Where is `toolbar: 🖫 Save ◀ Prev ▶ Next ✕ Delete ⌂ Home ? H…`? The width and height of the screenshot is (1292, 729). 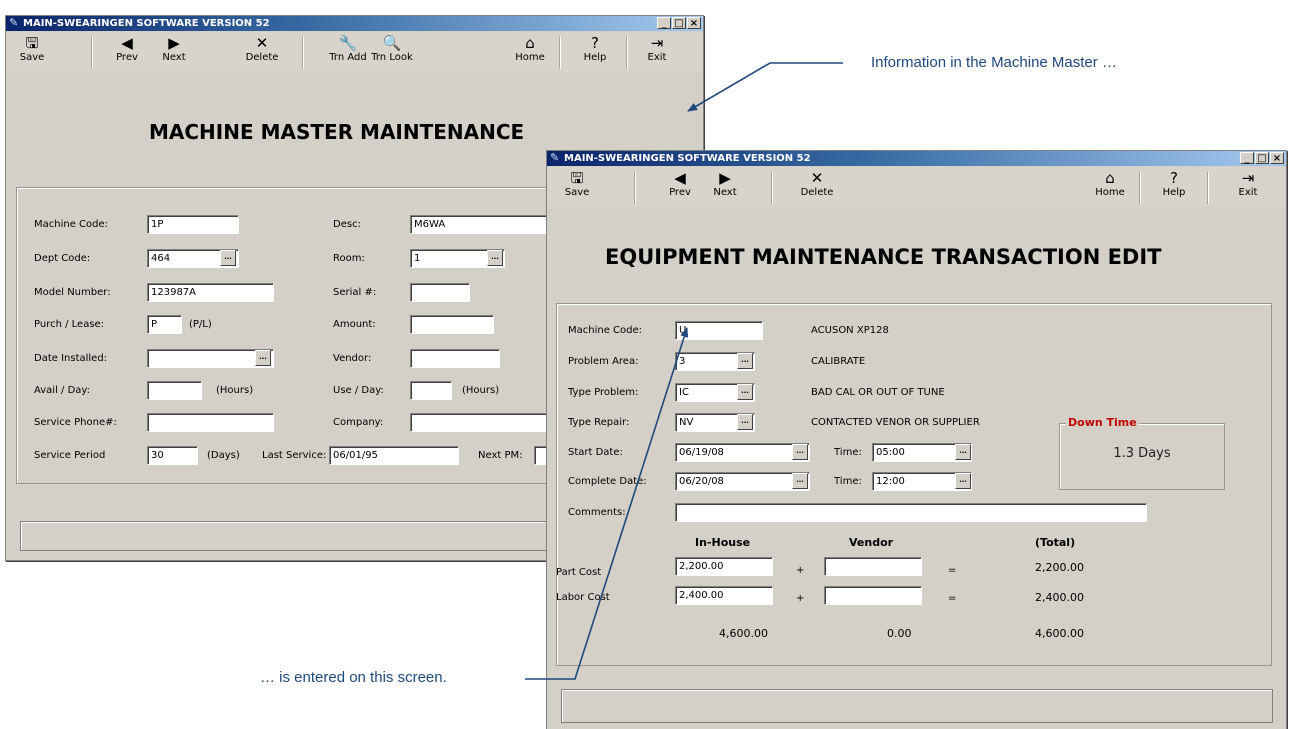 toolbar: 🖫 Save ◀ Prev ▶ Next ✕ Delete ⌂ Home ? H… is located at coordinates (916, 187).